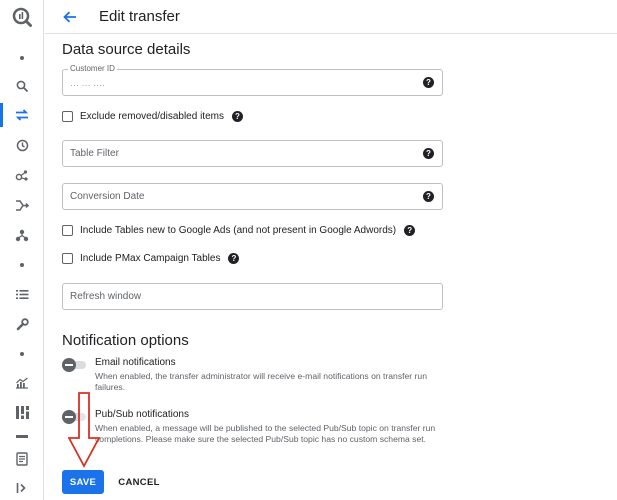 This screenshot has width=617, height=500. Describe the element at coordinates (252, 80) in the screenshot. I see `customer-id-field: Customer ID ··· ··· ···· ?` at that location.